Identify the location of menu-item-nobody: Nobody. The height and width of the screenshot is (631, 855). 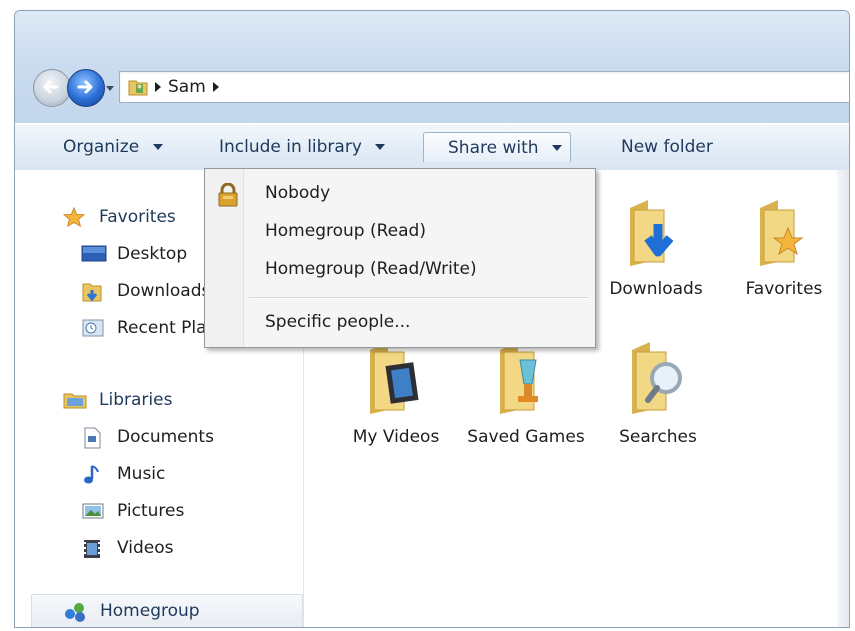
(297, 193).